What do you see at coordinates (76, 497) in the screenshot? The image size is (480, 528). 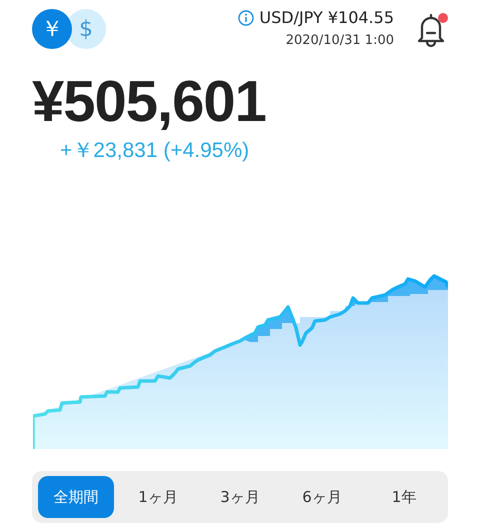 I see `period-tab: 全期間` at bounding box center [76, 497].